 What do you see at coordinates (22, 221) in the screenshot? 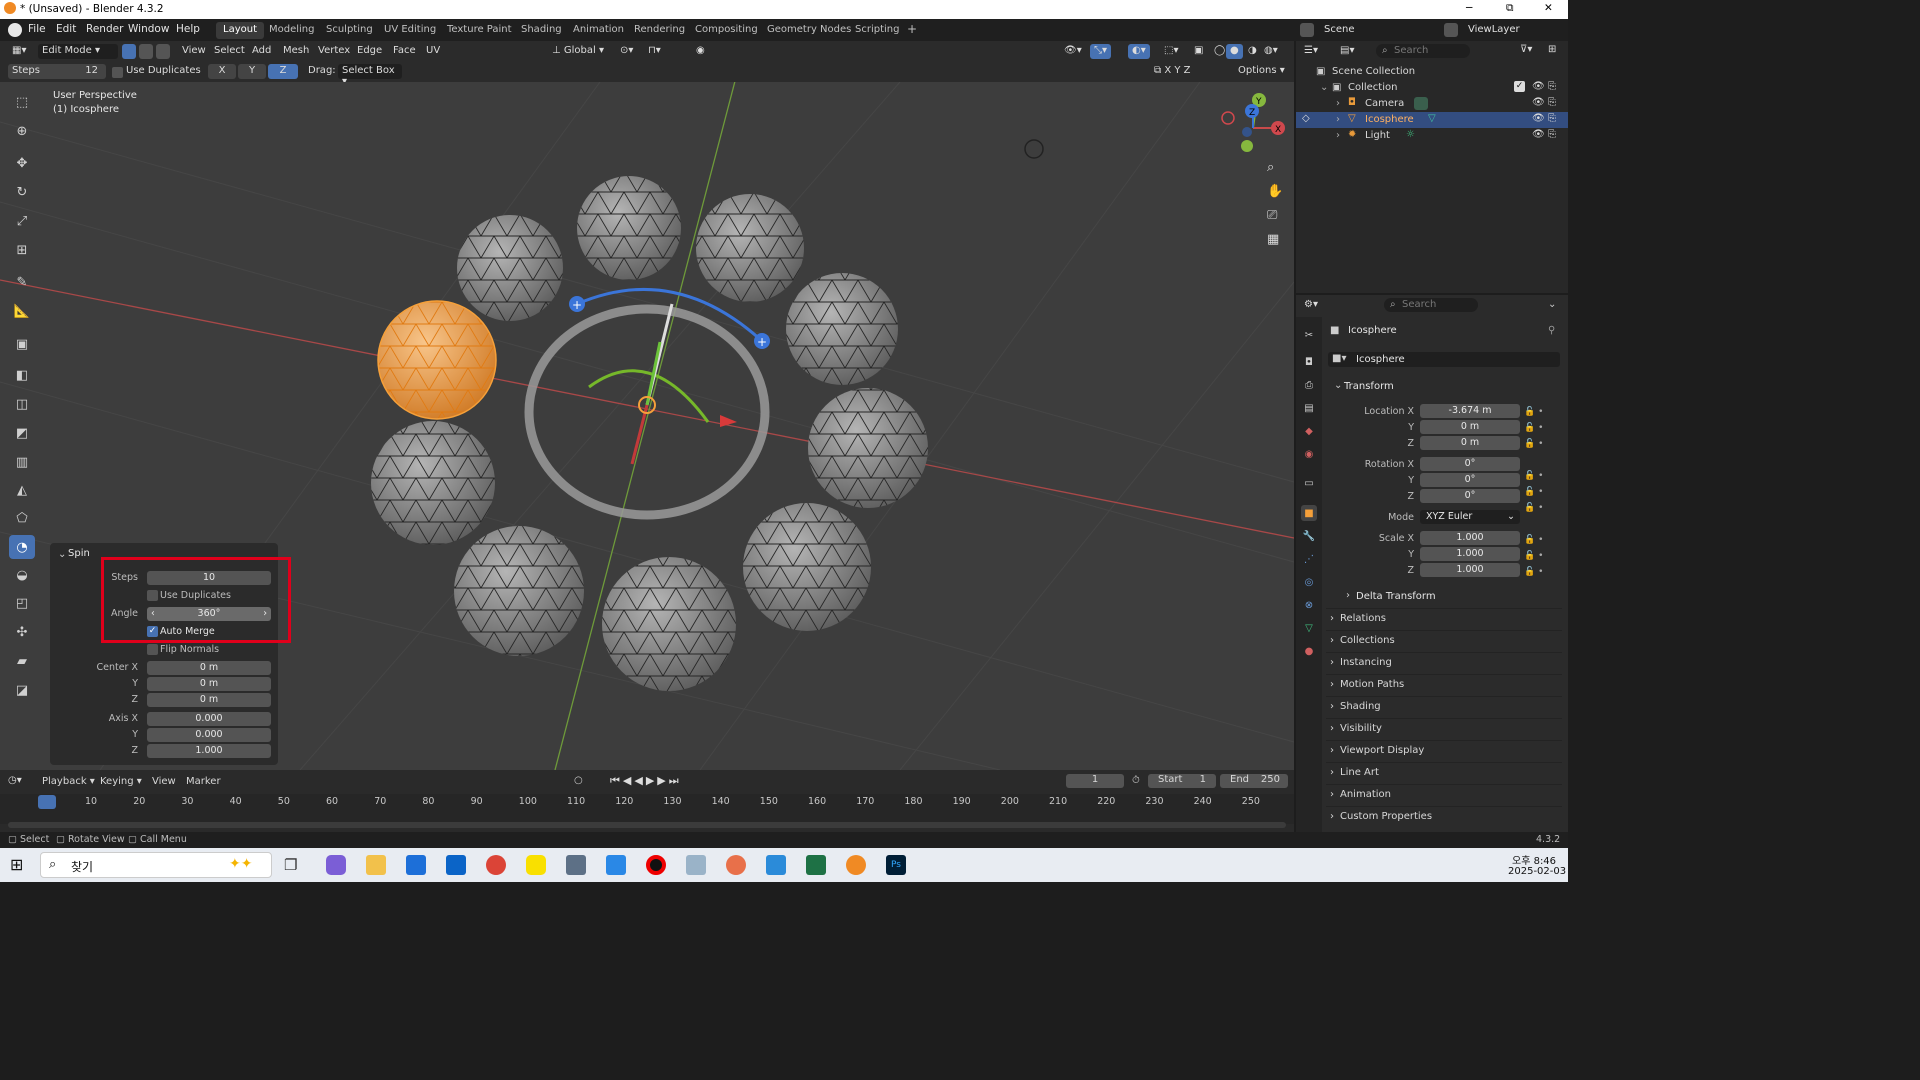
I see `scale-tool-icon: ⤢` at bounding box center [22, 221].